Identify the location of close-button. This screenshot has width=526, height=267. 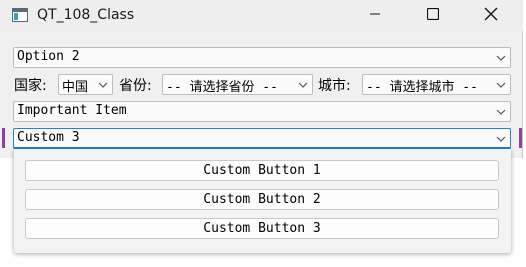
(491, 15).